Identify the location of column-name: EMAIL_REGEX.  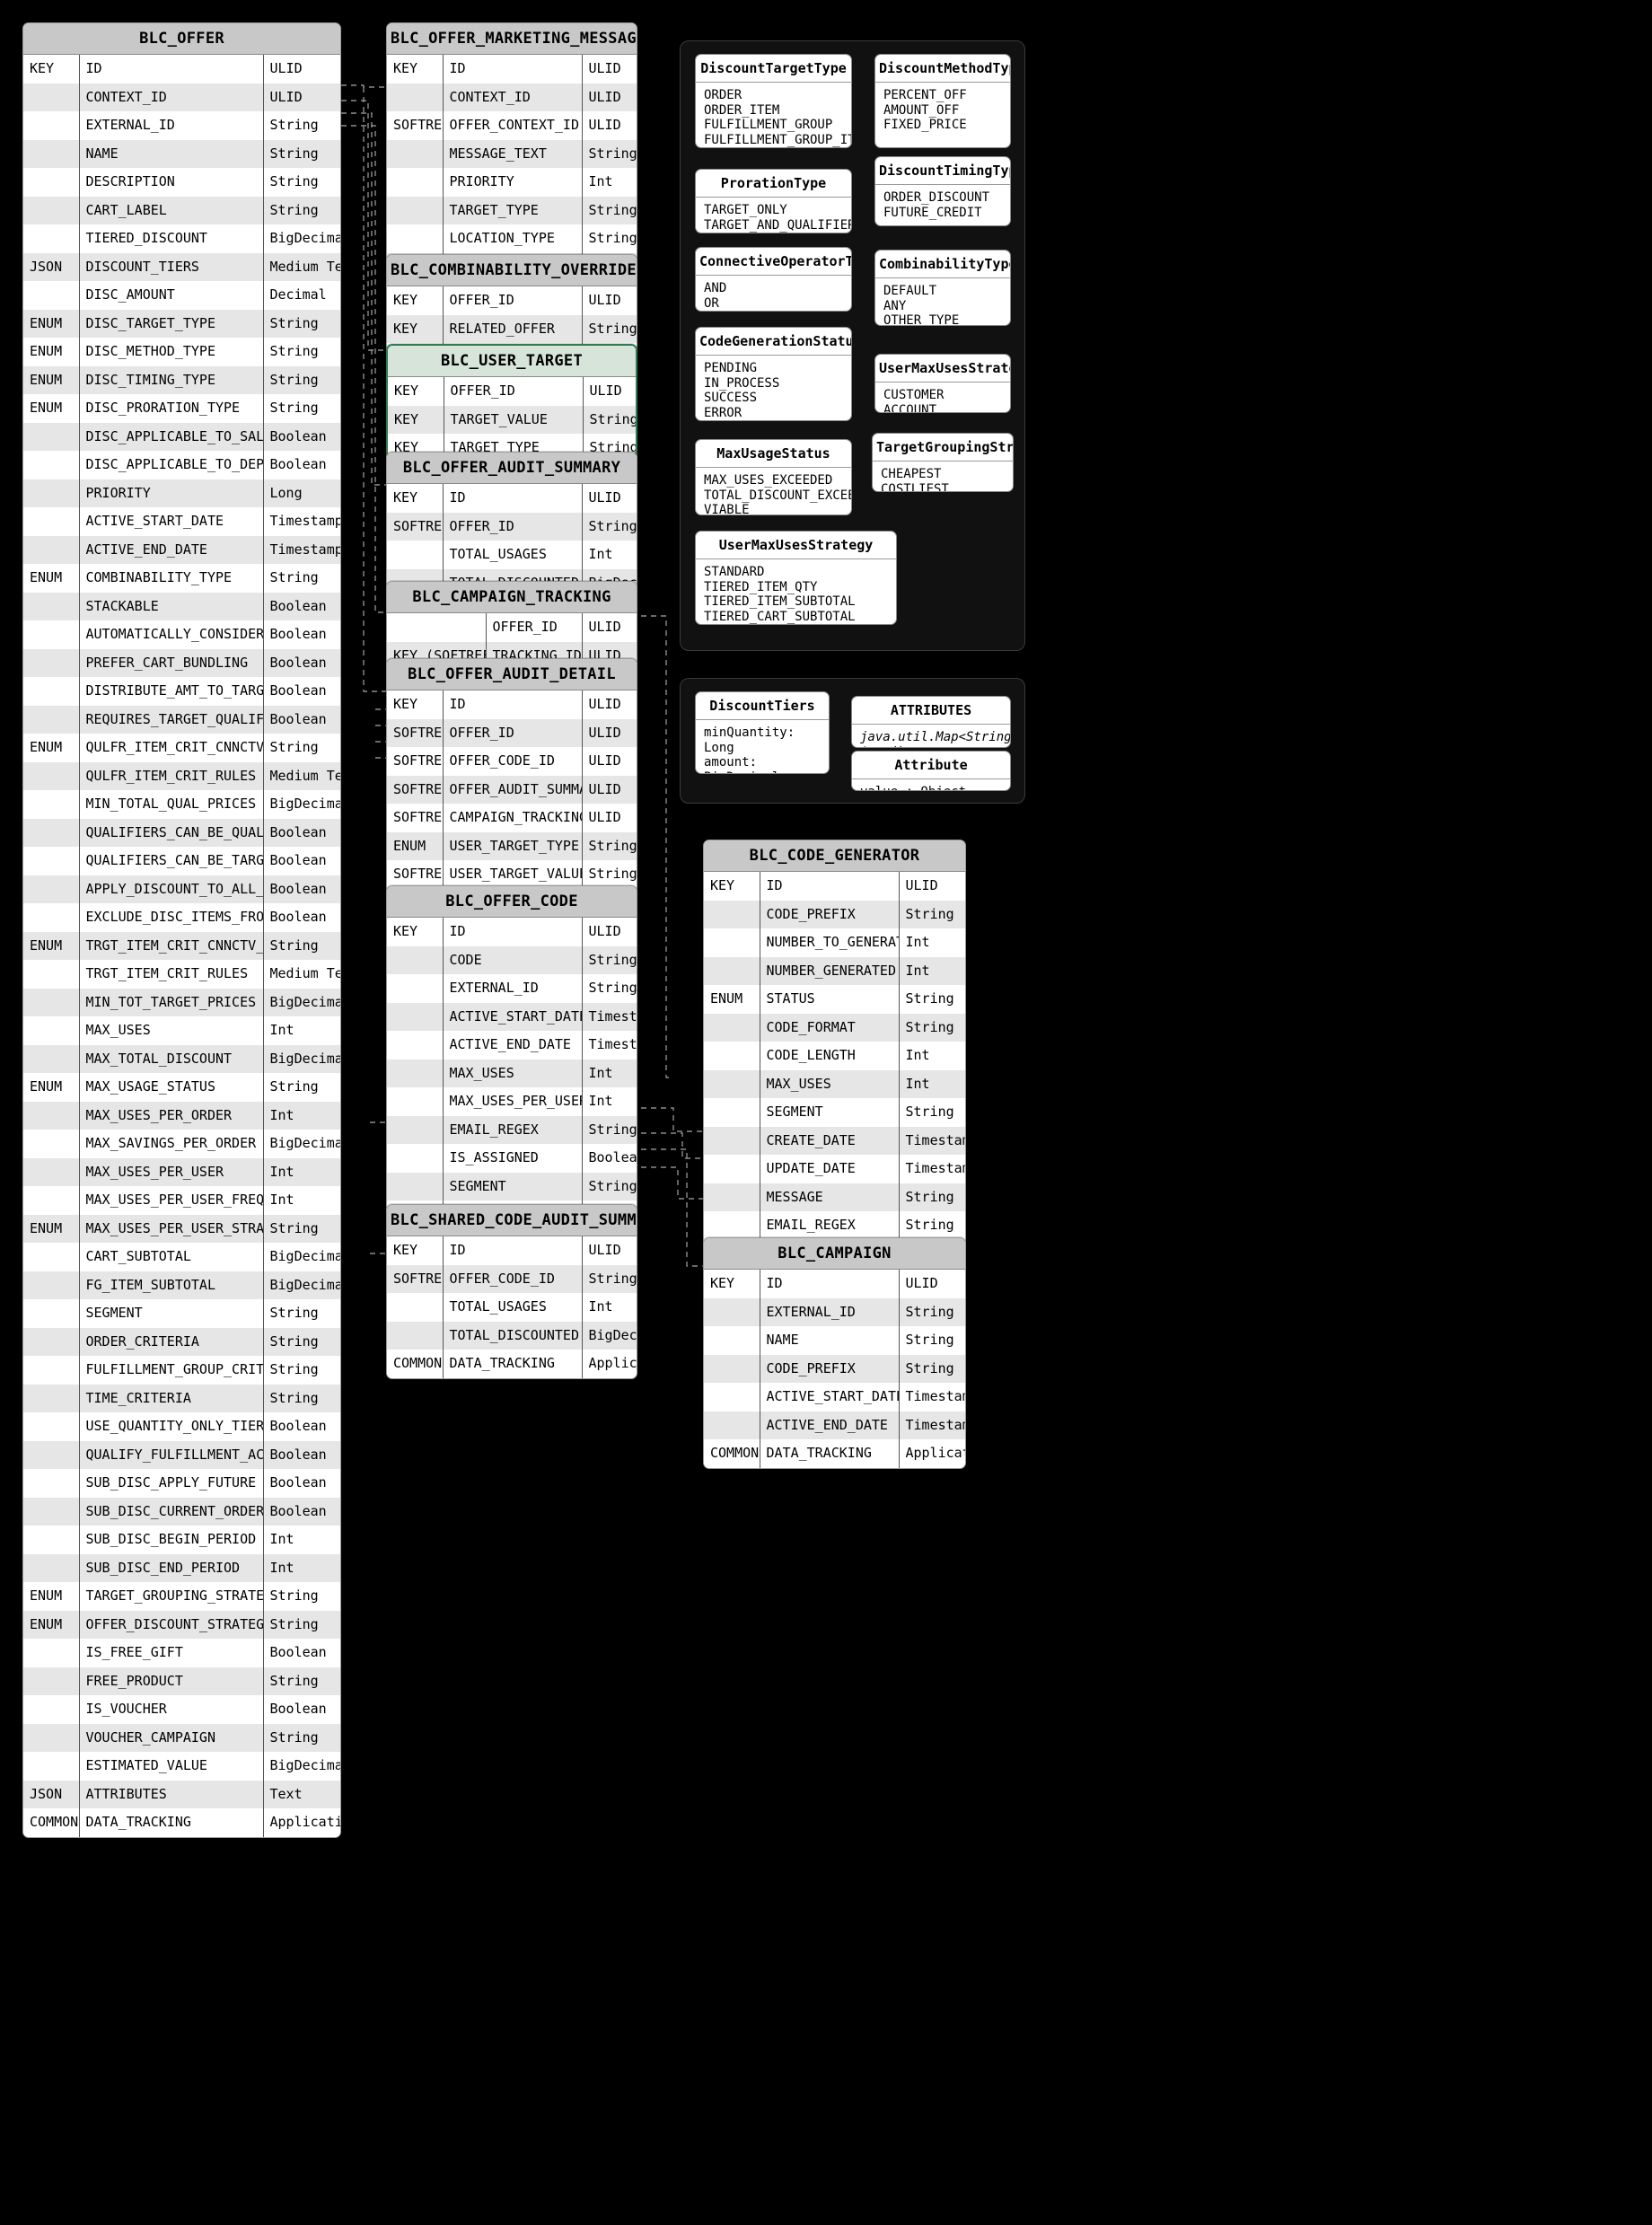
(513, 1129).